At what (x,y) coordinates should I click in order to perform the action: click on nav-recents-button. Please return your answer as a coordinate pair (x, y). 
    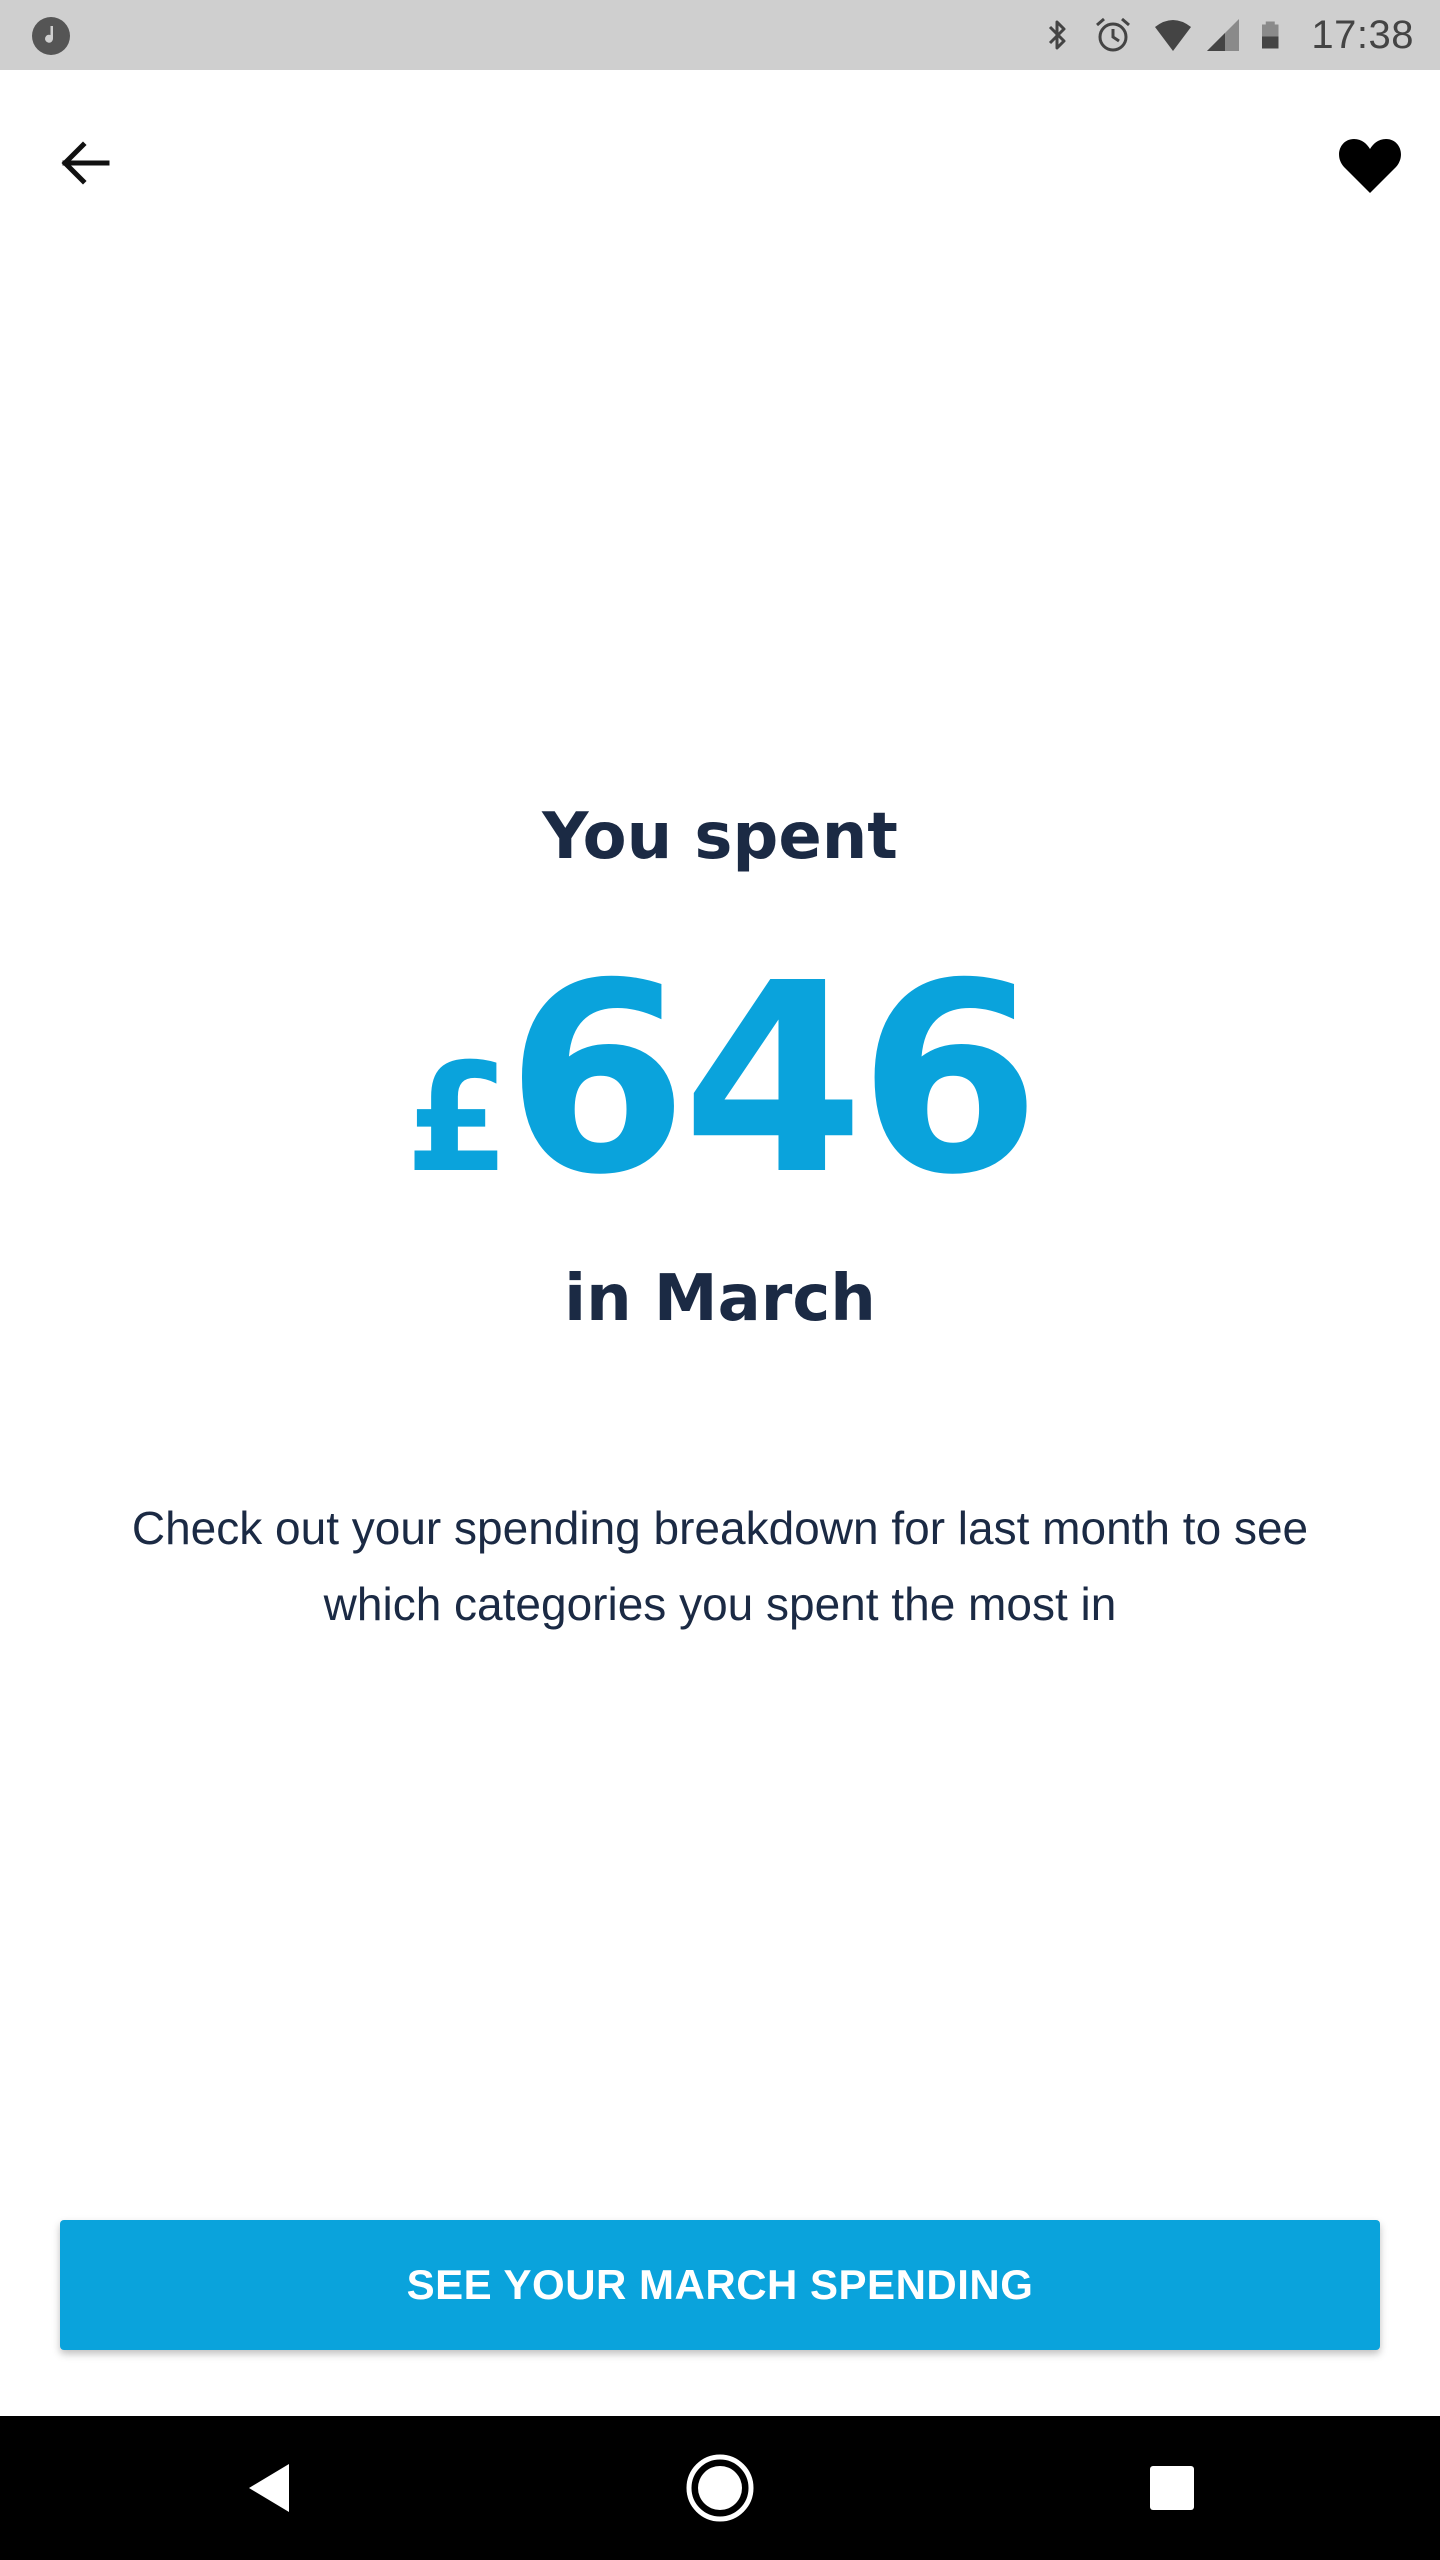
    Looking at the image, I should click on (1172, 2488).